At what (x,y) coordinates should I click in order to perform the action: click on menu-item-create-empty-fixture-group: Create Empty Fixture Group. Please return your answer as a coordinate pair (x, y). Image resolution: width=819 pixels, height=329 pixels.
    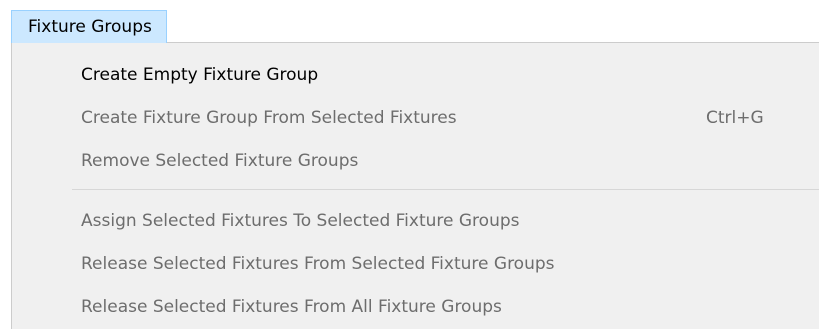
    Looking at the image, I should click on (415, 75).